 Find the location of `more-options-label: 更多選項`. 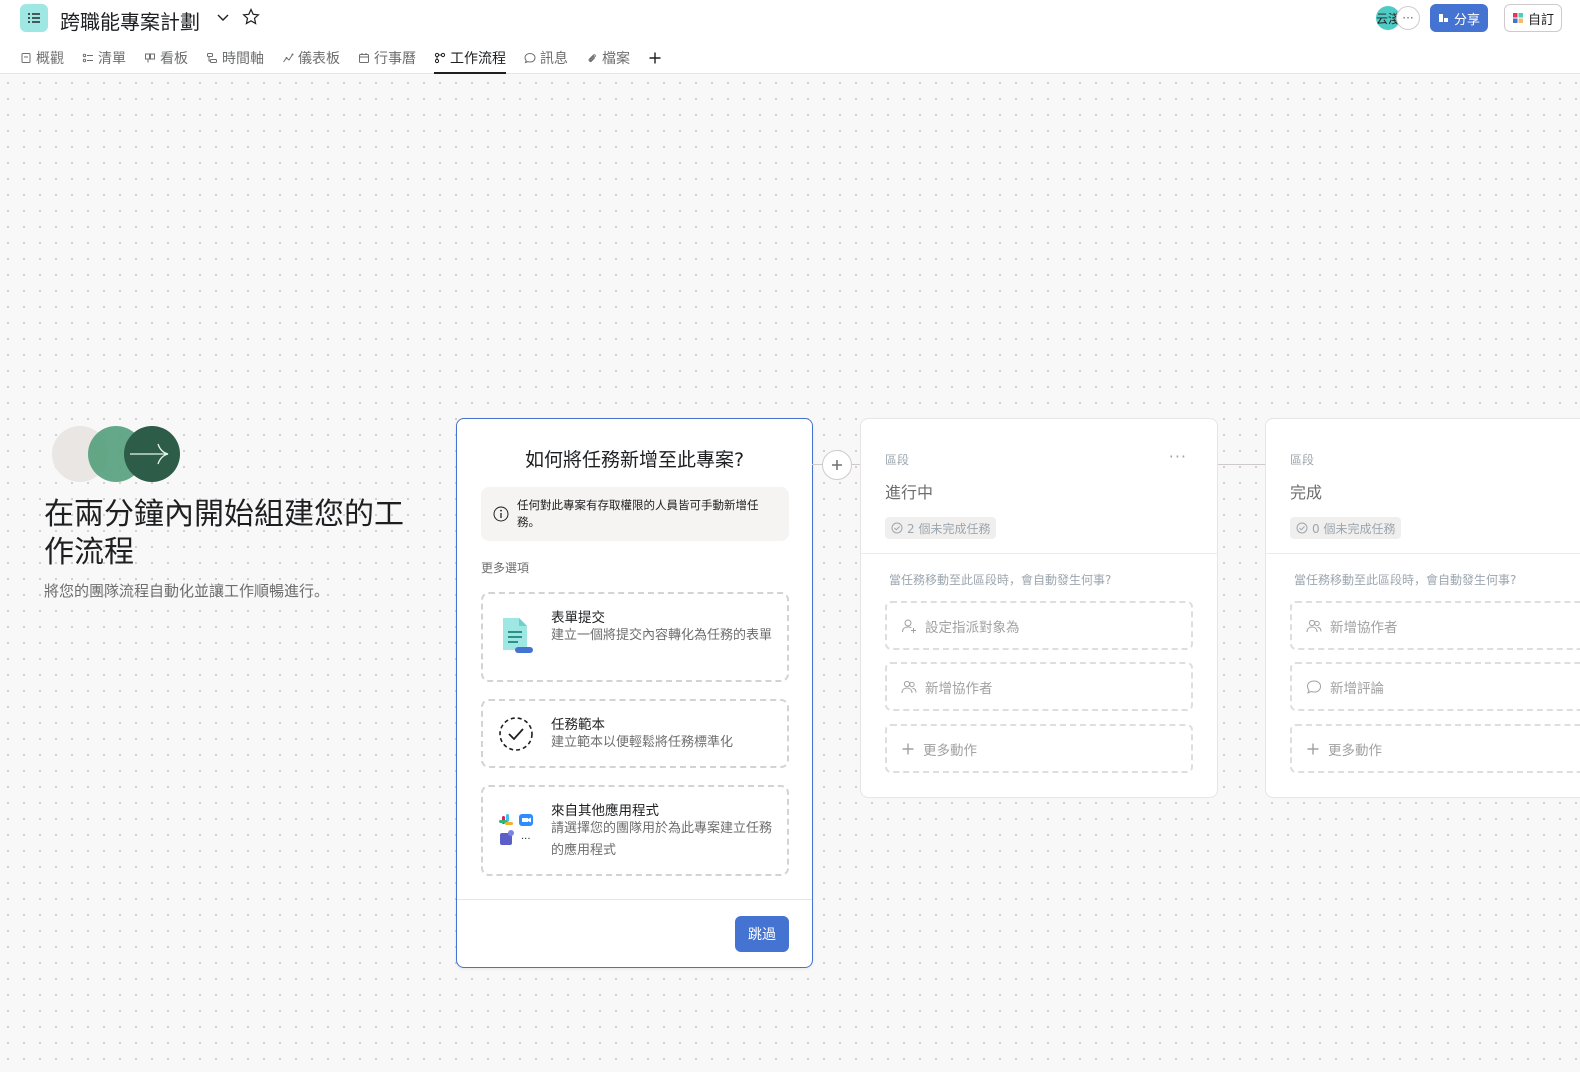

more-options-label: 更多選項 is located at coordinates (505, 568).